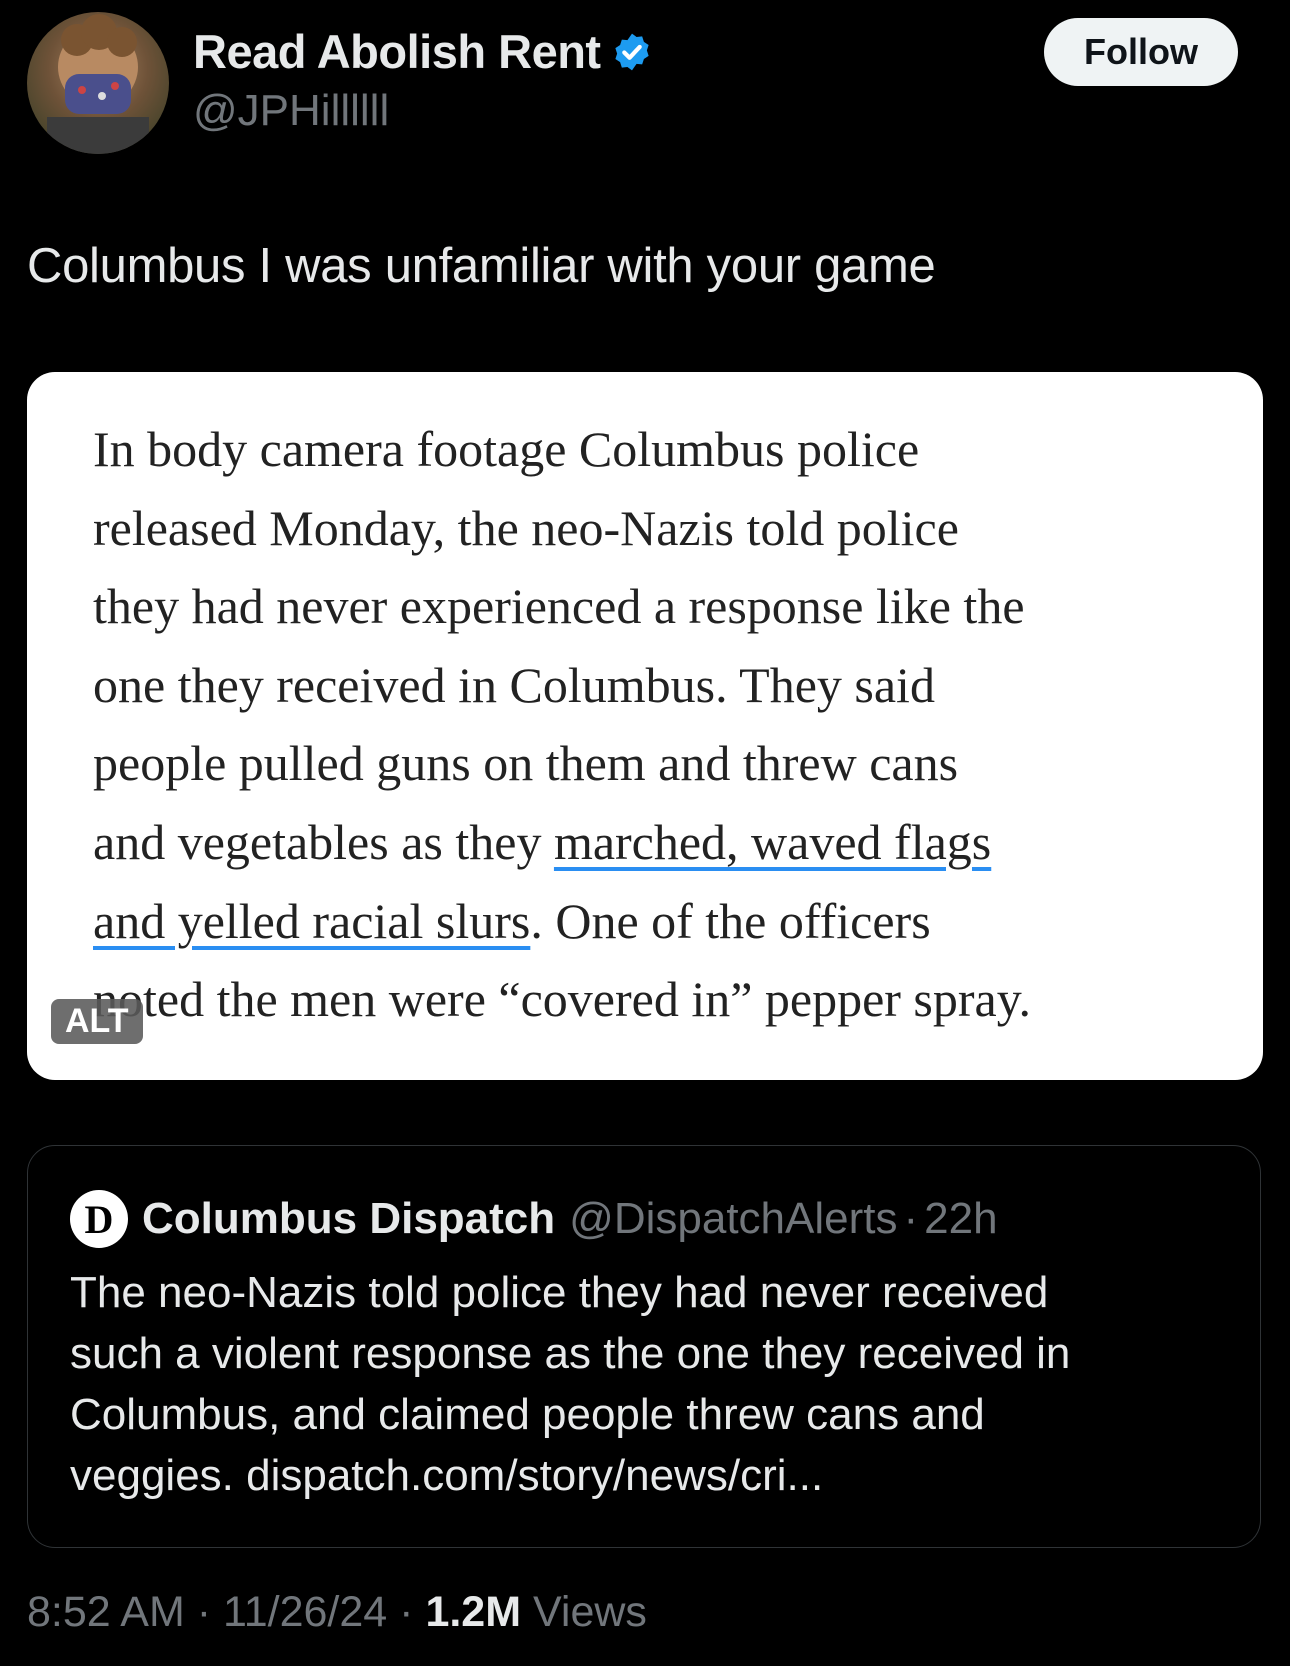 This screenshot has height=1666, width=1290. I want to click on dispatch-logo-icon: D, so click(99, 1219).